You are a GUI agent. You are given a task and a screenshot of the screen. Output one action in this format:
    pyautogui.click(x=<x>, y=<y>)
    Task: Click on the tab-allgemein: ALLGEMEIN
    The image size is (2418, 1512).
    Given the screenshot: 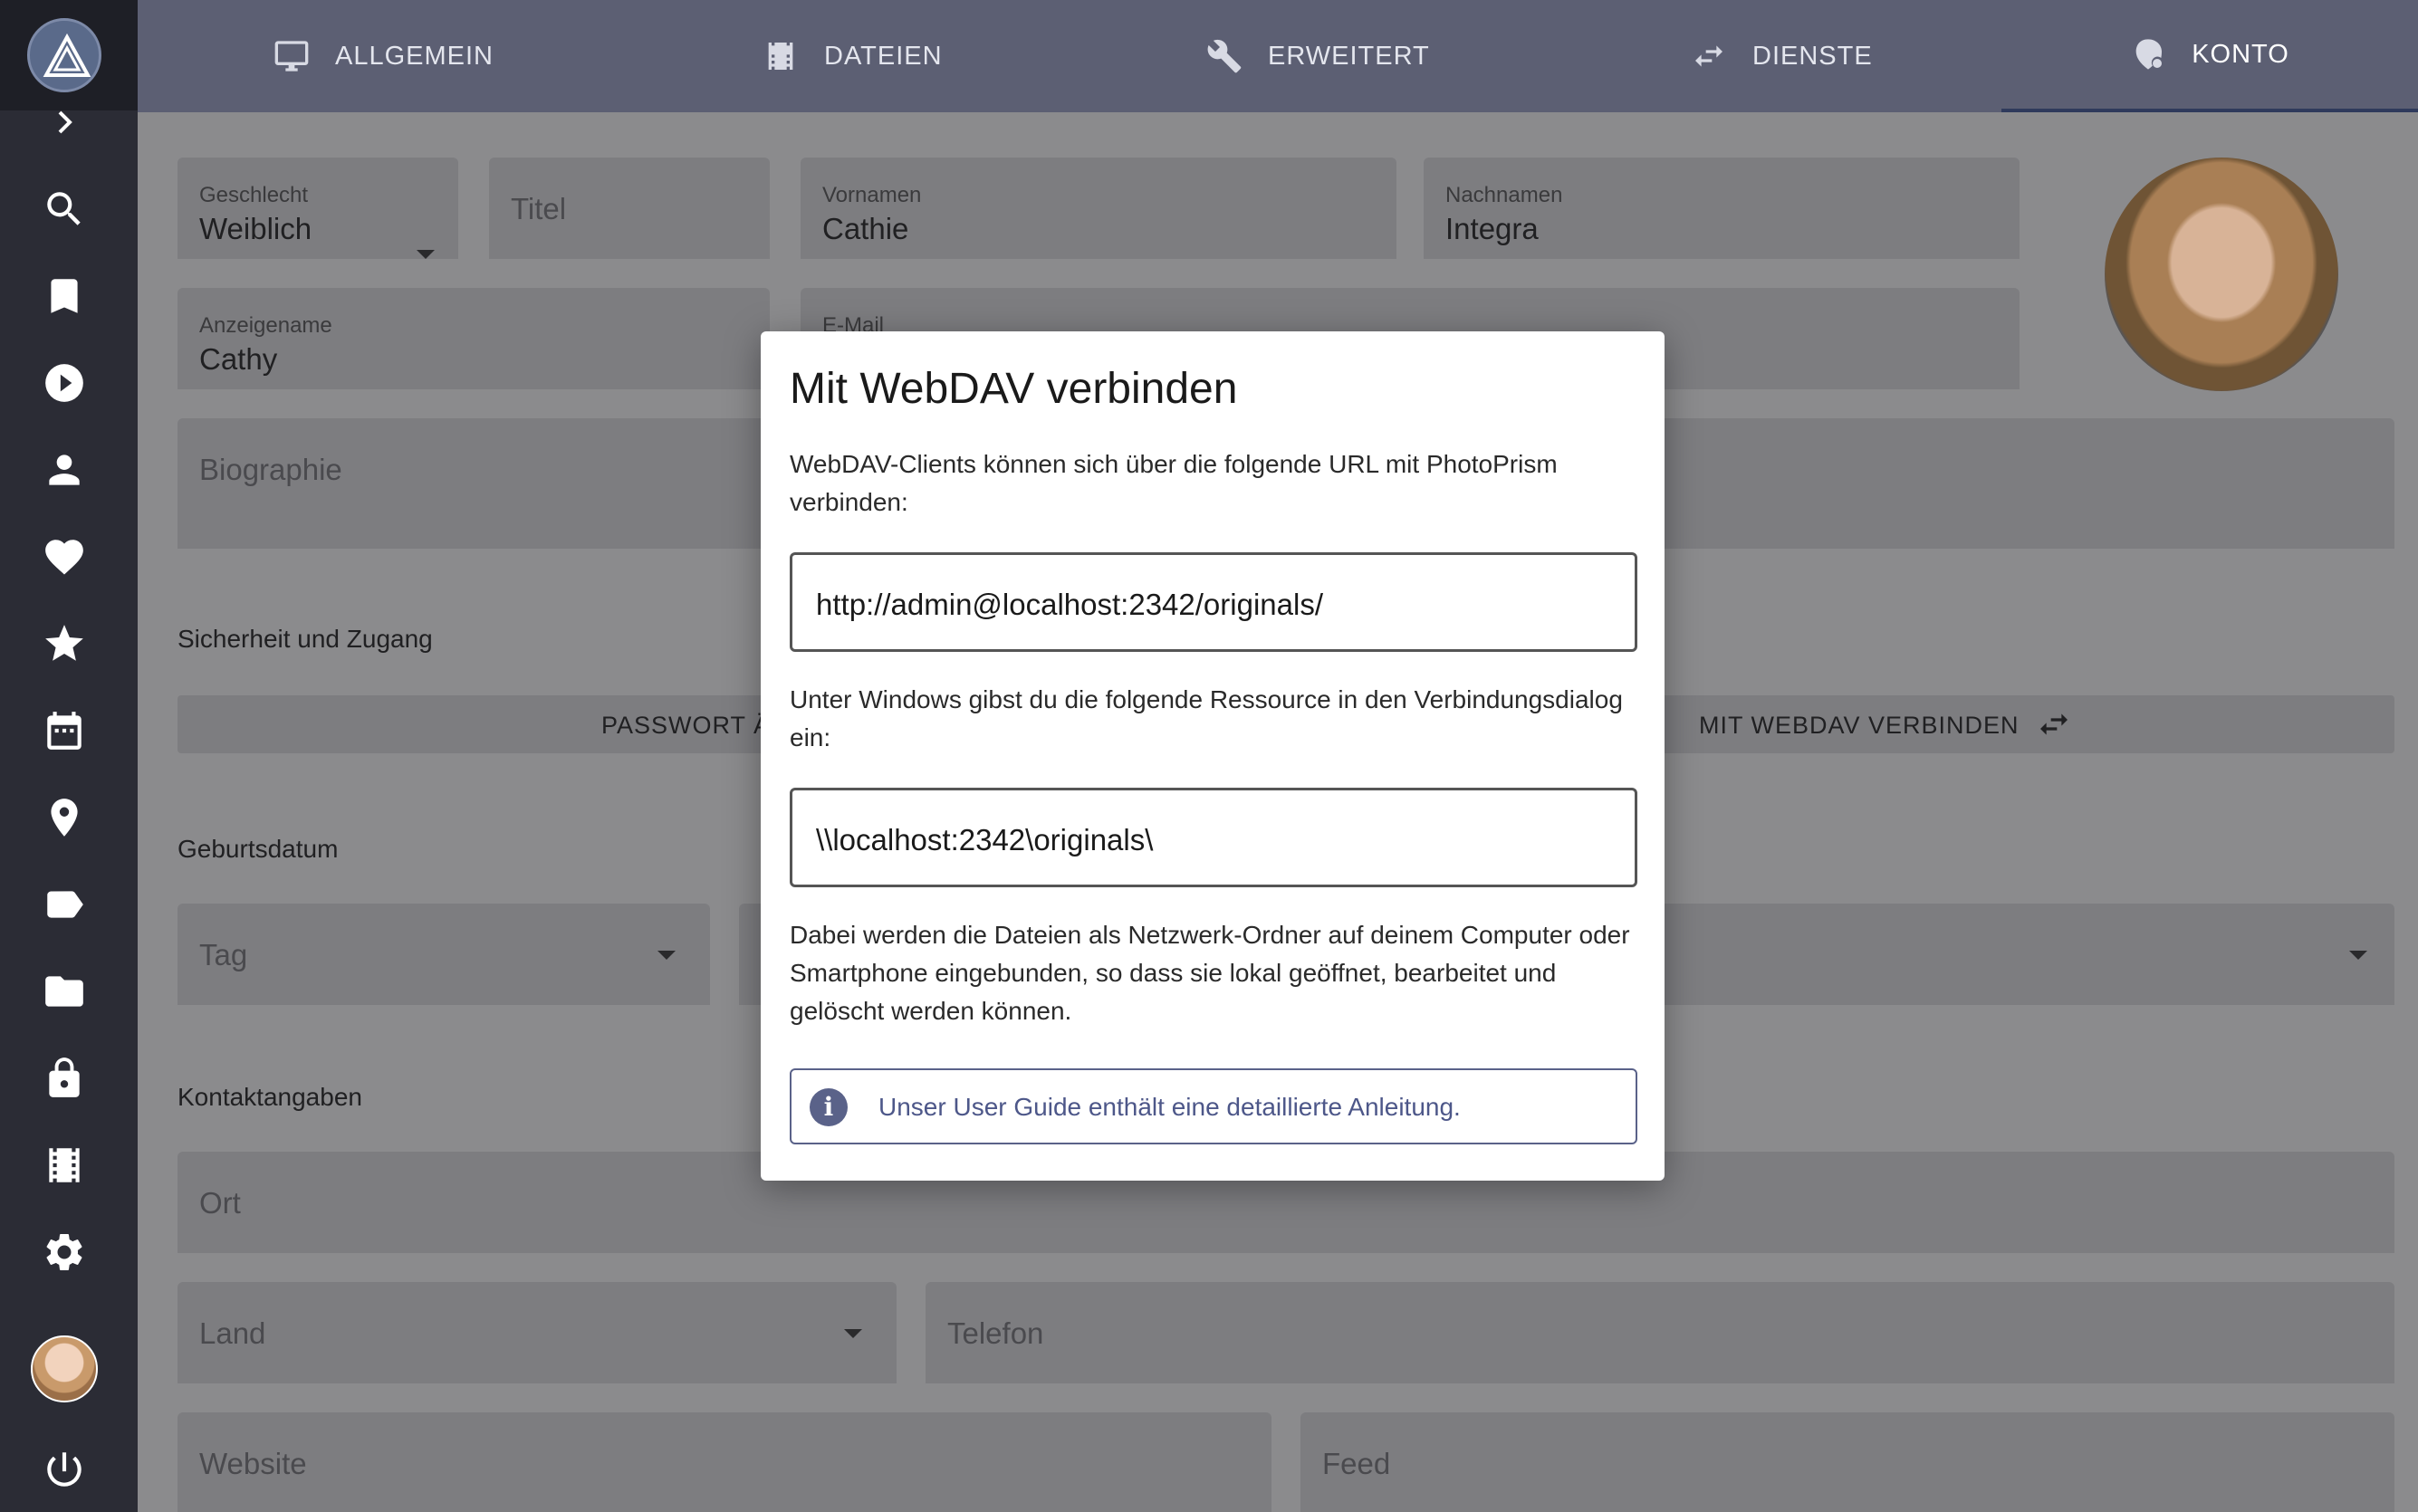 What is the action you would take?
    pyautogui.click(x=384, y=56)
    